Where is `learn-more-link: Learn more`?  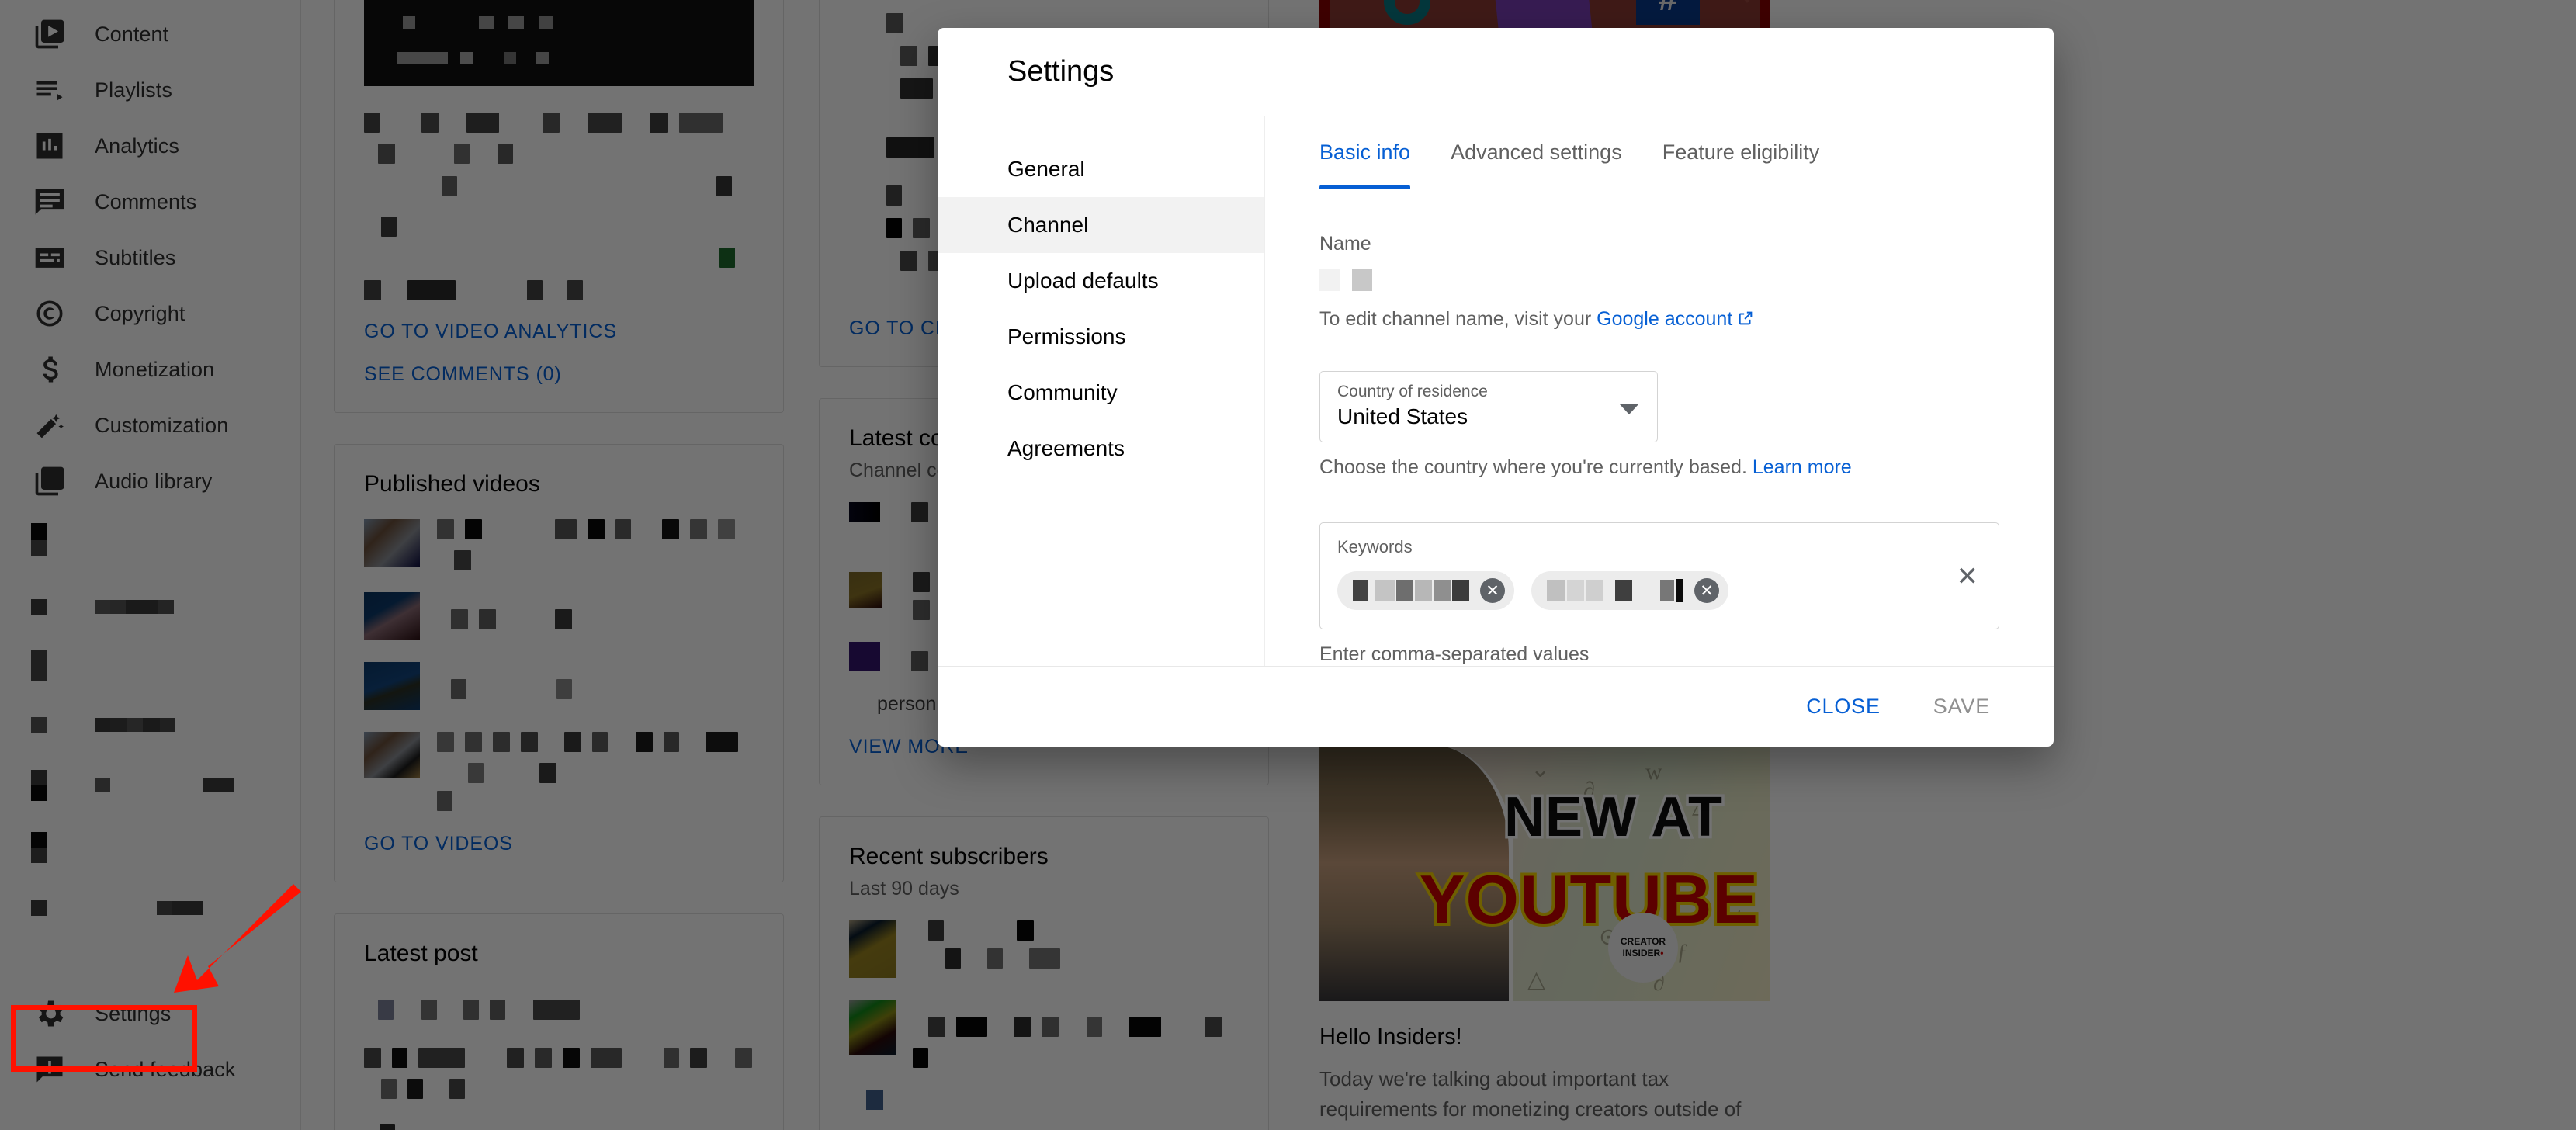
learn-more-link: Learn more is located at coordinates (1802, 467).